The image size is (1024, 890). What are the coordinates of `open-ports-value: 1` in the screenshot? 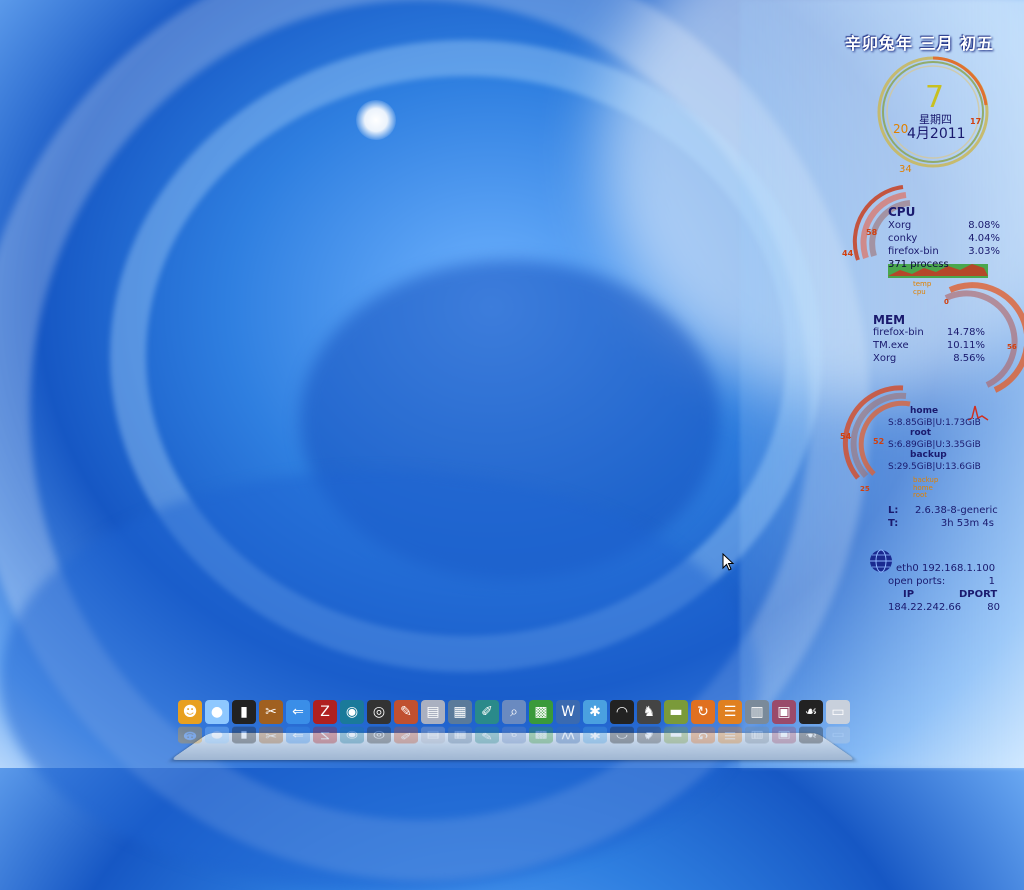 It's located at (991, 581).